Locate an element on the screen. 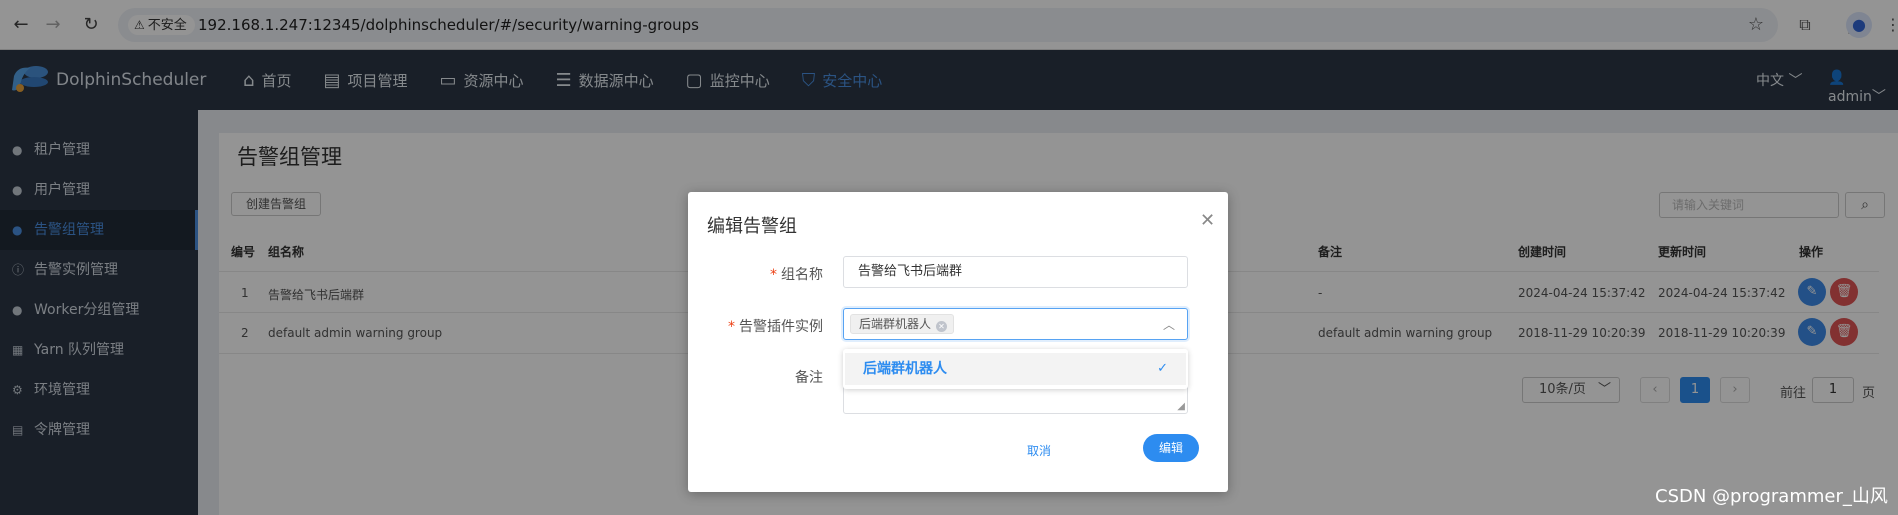 The image size is (1898, 515). check-icon: ✓ is located at coordinates (1162, 368).